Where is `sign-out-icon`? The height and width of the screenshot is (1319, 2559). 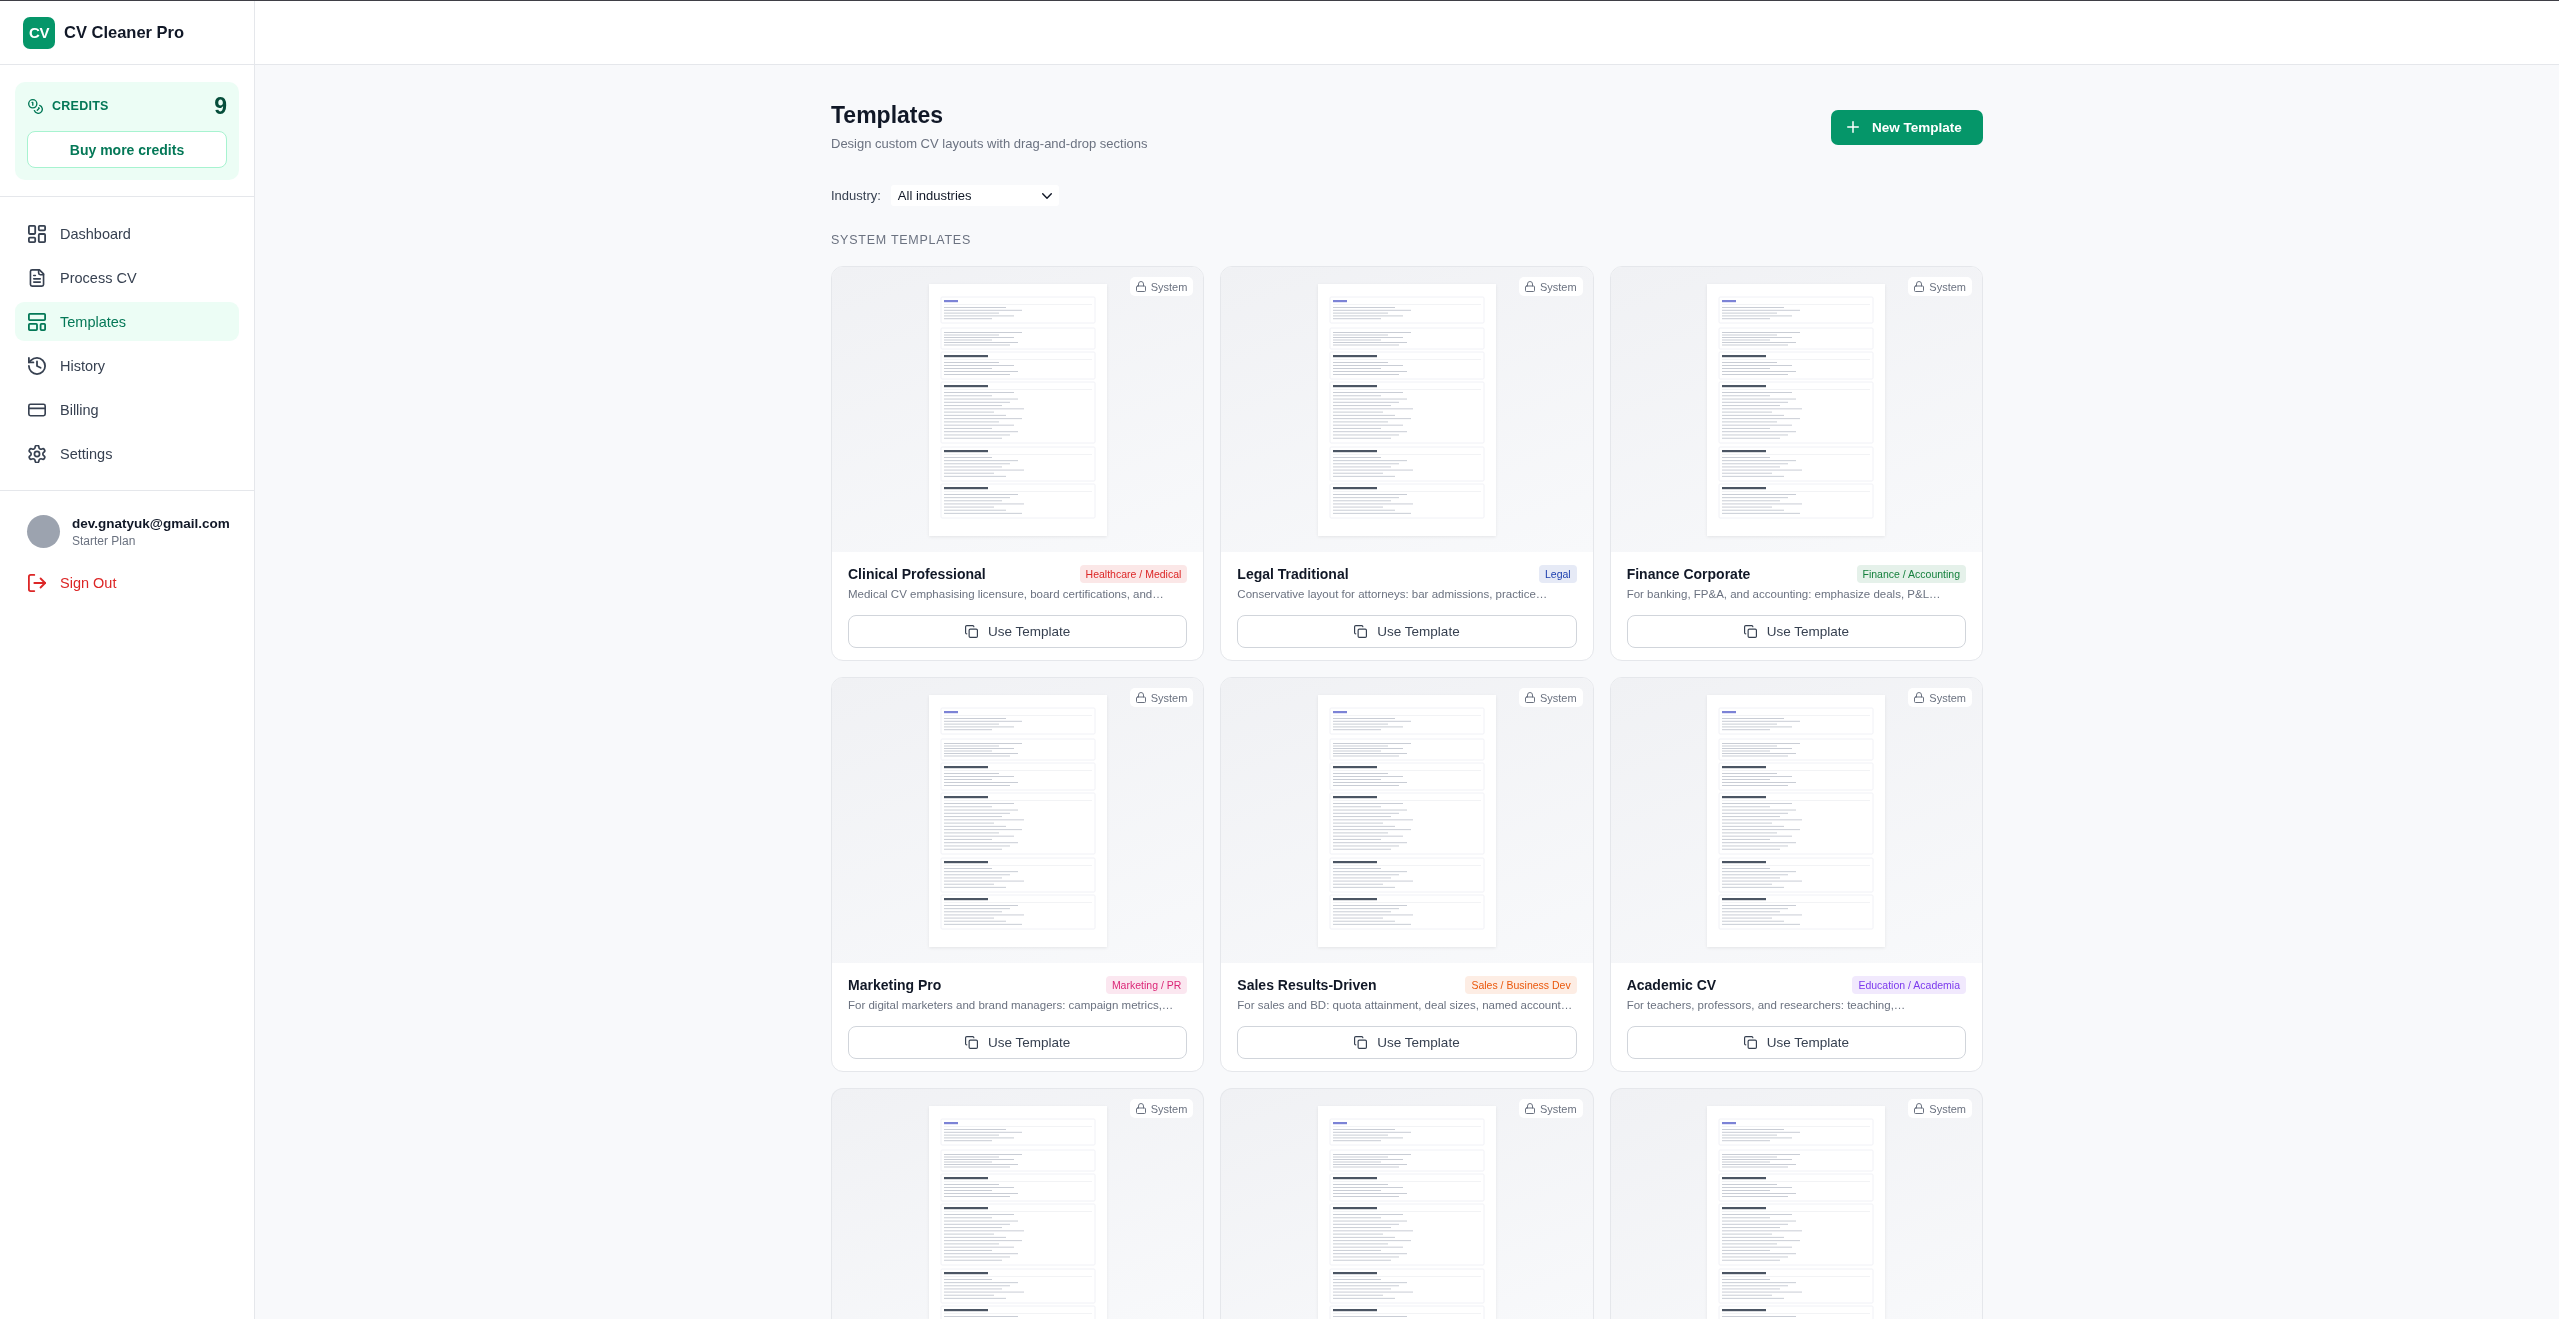
sign-out-icon is located at coordinates (37, 583).